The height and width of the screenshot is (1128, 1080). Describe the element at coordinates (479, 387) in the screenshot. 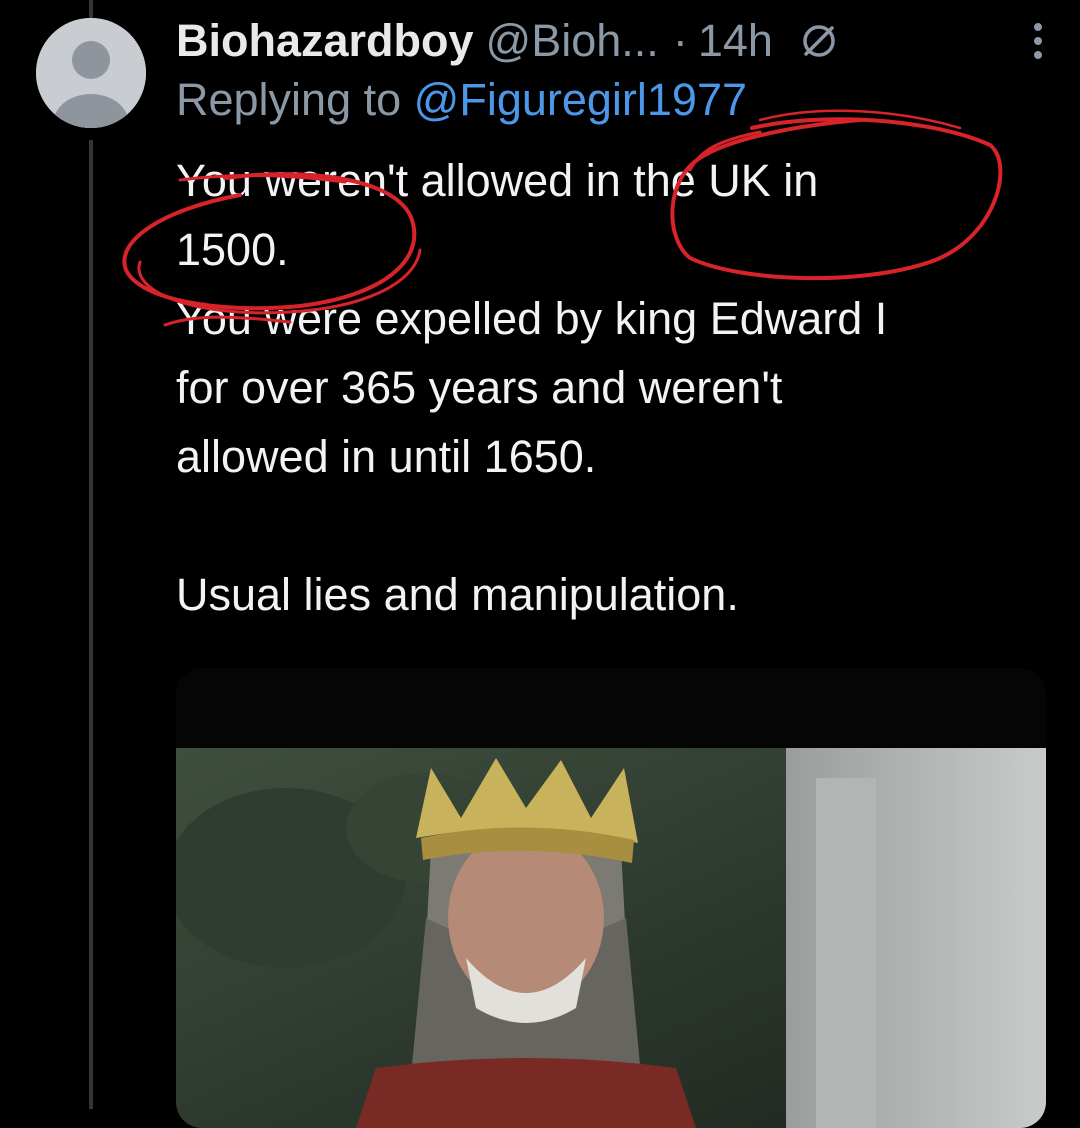

I see `tweet-text-line: for over 365 years and weren't` at that location.